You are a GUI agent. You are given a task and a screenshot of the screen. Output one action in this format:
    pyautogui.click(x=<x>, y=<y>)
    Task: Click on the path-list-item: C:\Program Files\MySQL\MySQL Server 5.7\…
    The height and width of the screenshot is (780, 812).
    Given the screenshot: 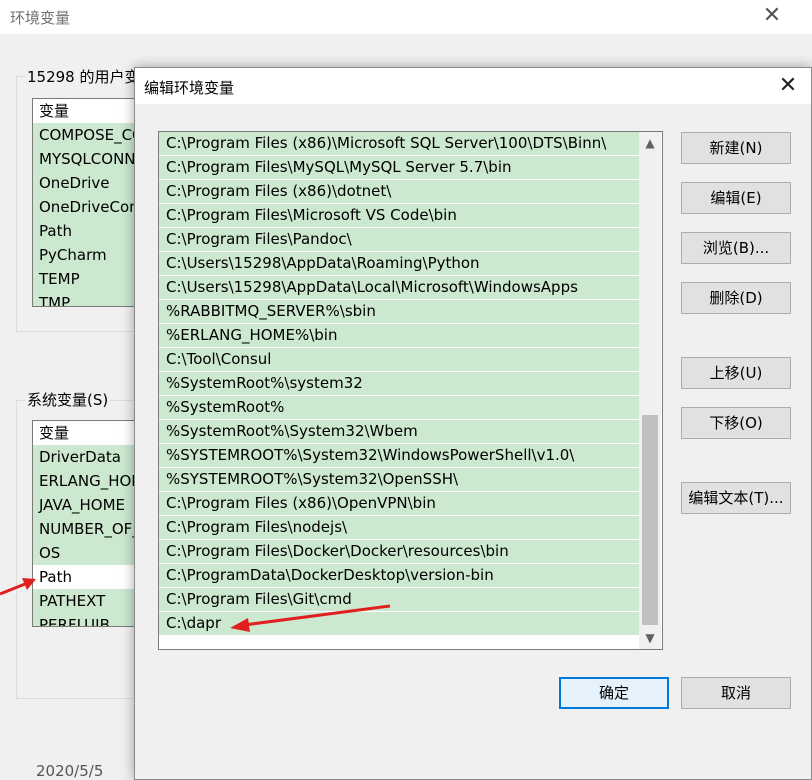 What is the action you would take?
    pyautogui.click(x=399, y=168)
    